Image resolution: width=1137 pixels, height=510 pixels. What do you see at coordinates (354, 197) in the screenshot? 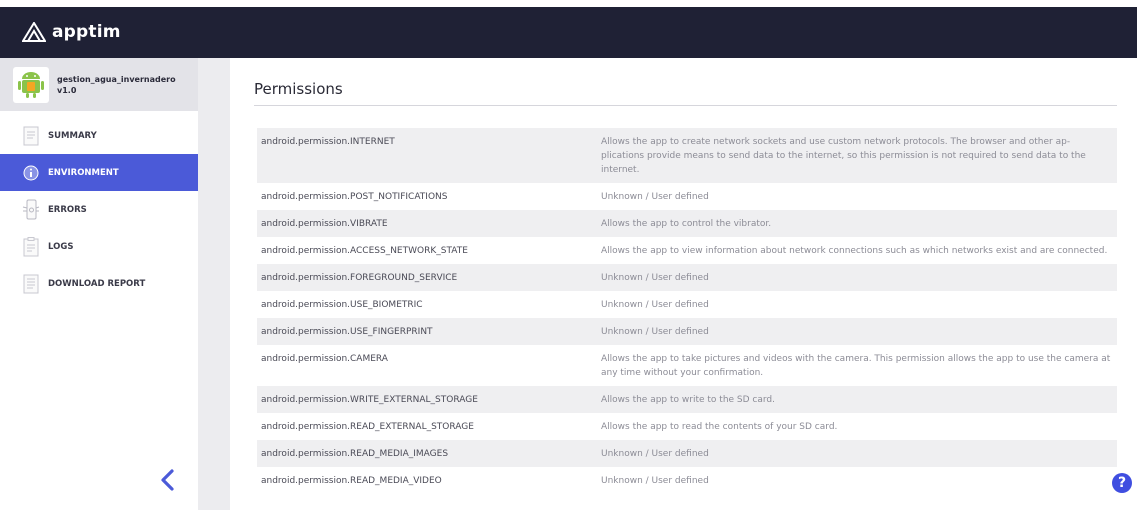
I see `permission-name: android.permission.POST_NOTIFICATIONS` at bounding box center [354, 197].